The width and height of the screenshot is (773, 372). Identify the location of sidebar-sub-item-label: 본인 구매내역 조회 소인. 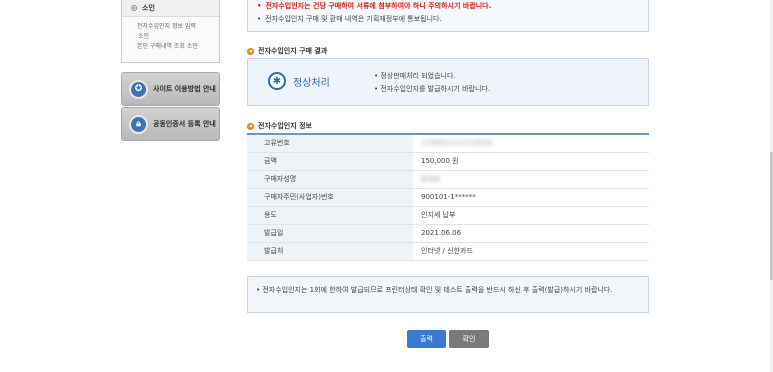
(167, 46).